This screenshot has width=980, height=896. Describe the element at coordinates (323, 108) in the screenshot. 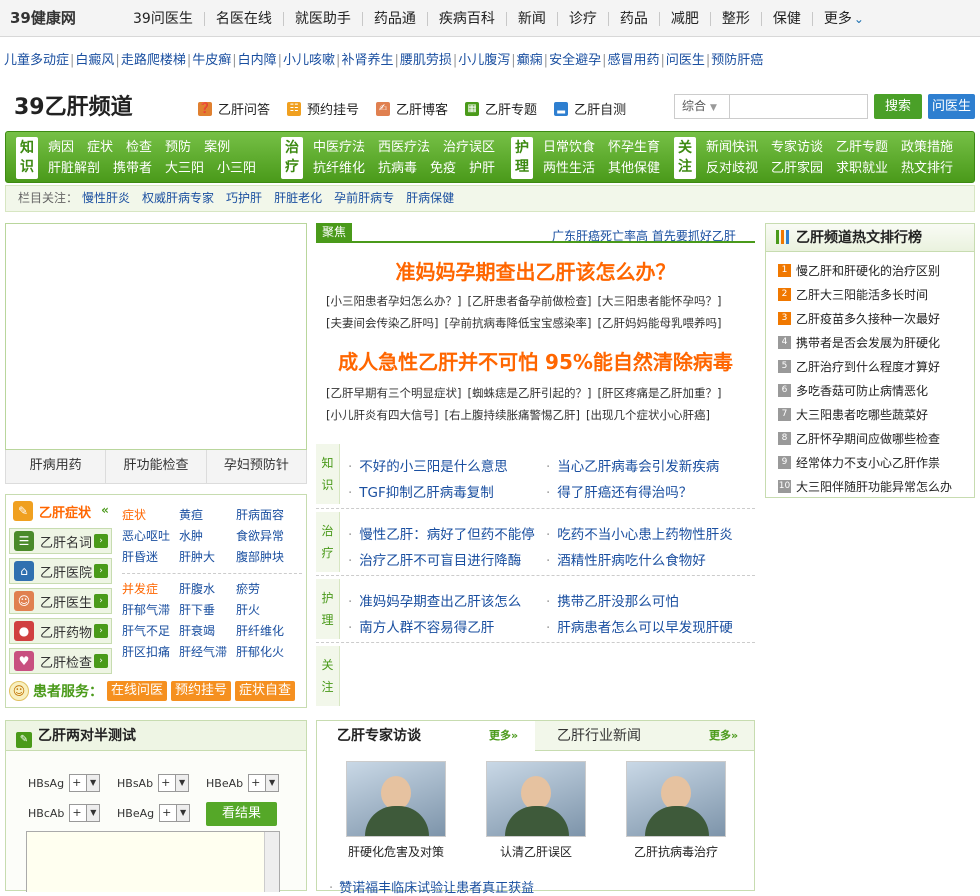

I see `channel-link: ☷ 预约挂号` at that location.